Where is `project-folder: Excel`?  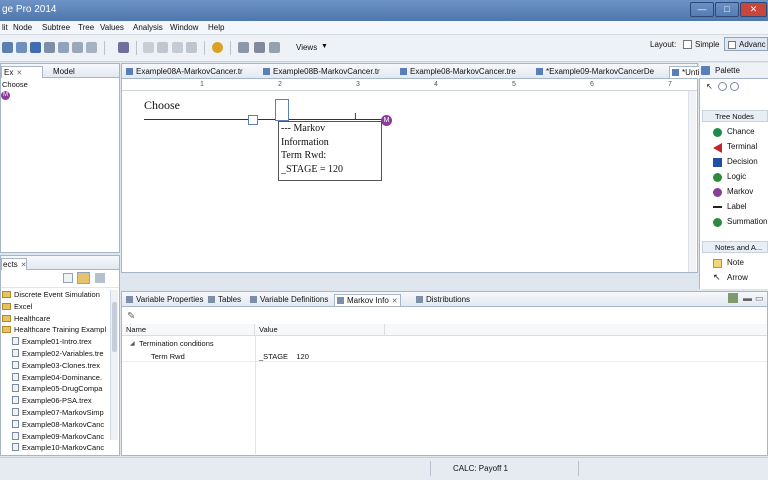 project-folder: Excel is located at coordinates (17, 306).